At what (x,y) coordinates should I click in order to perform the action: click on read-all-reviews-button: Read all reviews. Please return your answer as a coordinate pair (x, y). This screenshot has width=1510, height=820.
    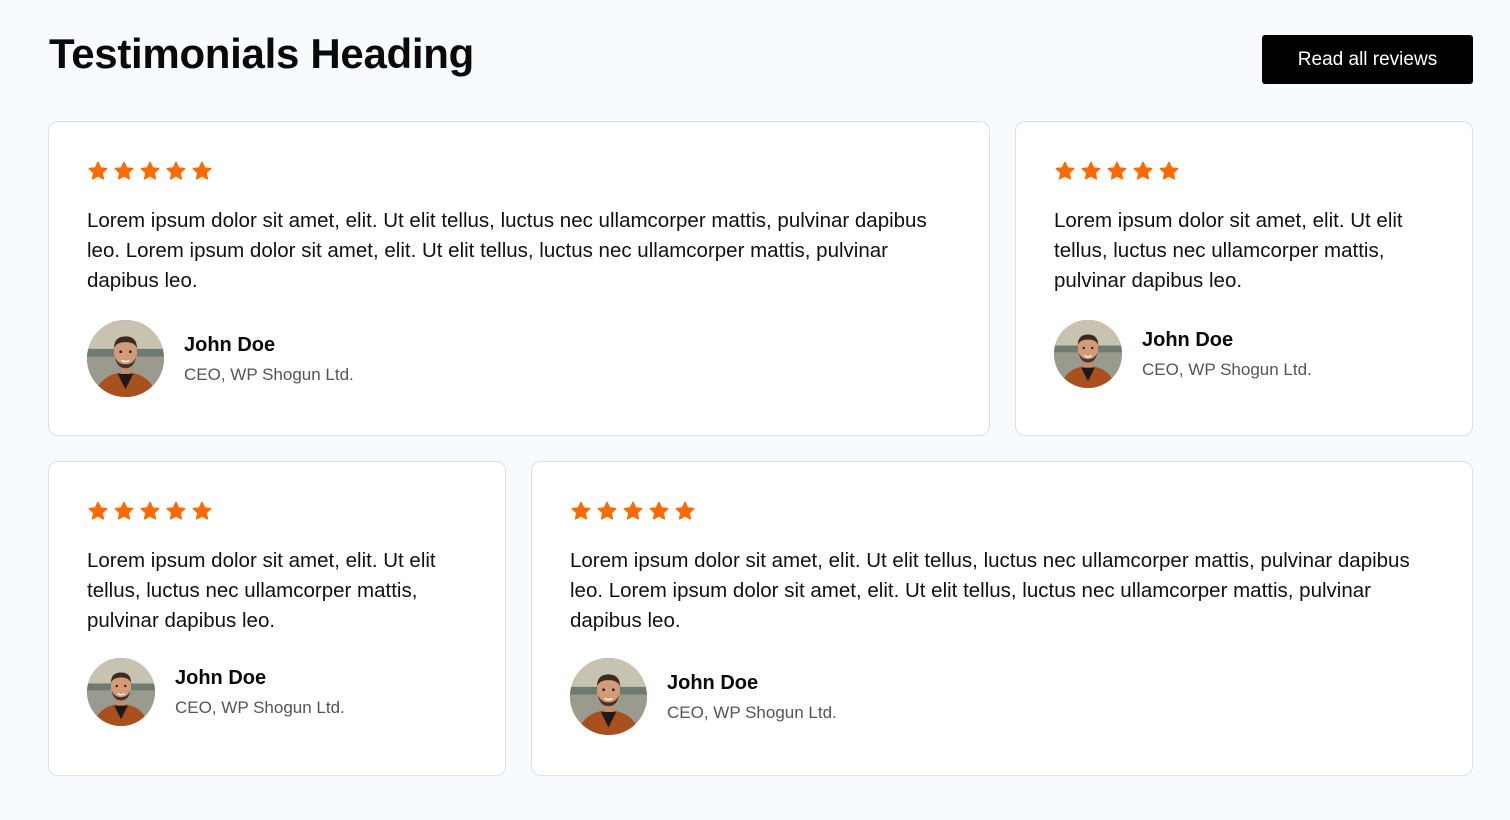
    Looking at the image, I should click on (1367, 59).